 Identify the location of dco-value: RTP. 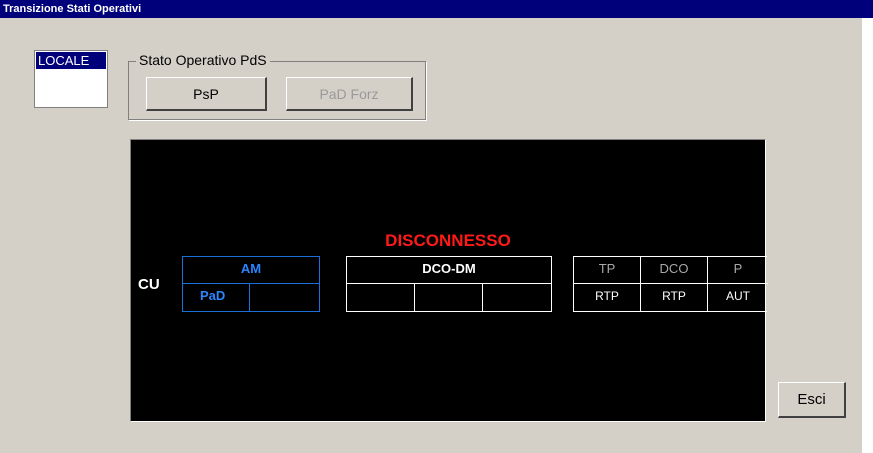
(674, 297).